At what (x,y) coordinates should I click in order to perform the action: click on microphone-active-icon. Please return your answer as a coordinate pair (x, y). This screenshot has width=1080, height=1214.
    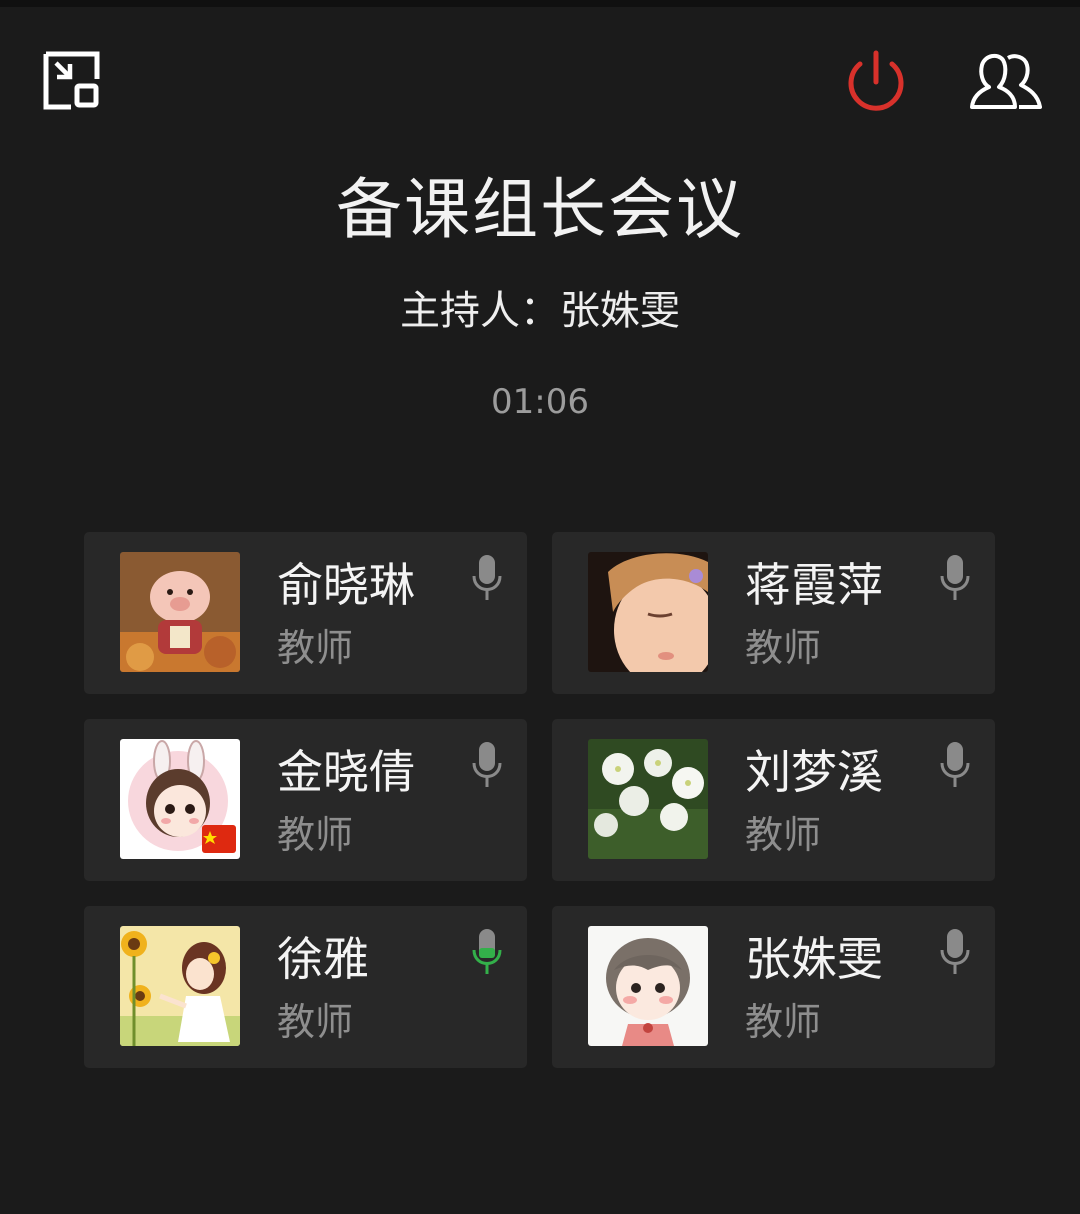
    Looking at the image, I should click on (487, 951).